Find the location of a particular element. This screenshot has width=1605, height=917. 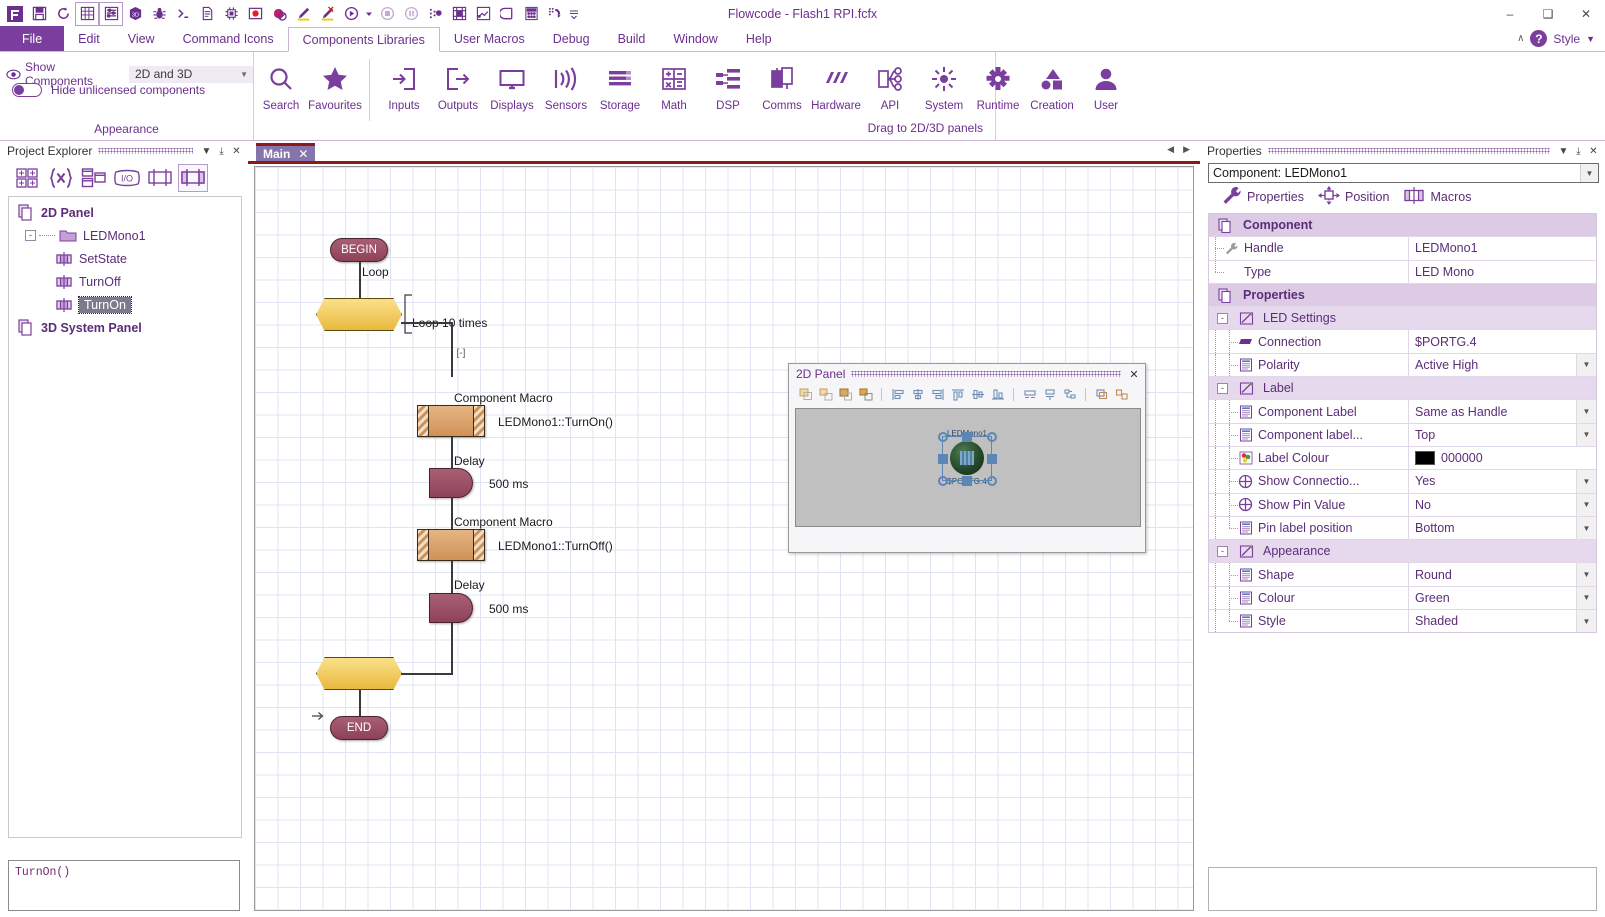

pause-icon is located at coordinates (411, 14).